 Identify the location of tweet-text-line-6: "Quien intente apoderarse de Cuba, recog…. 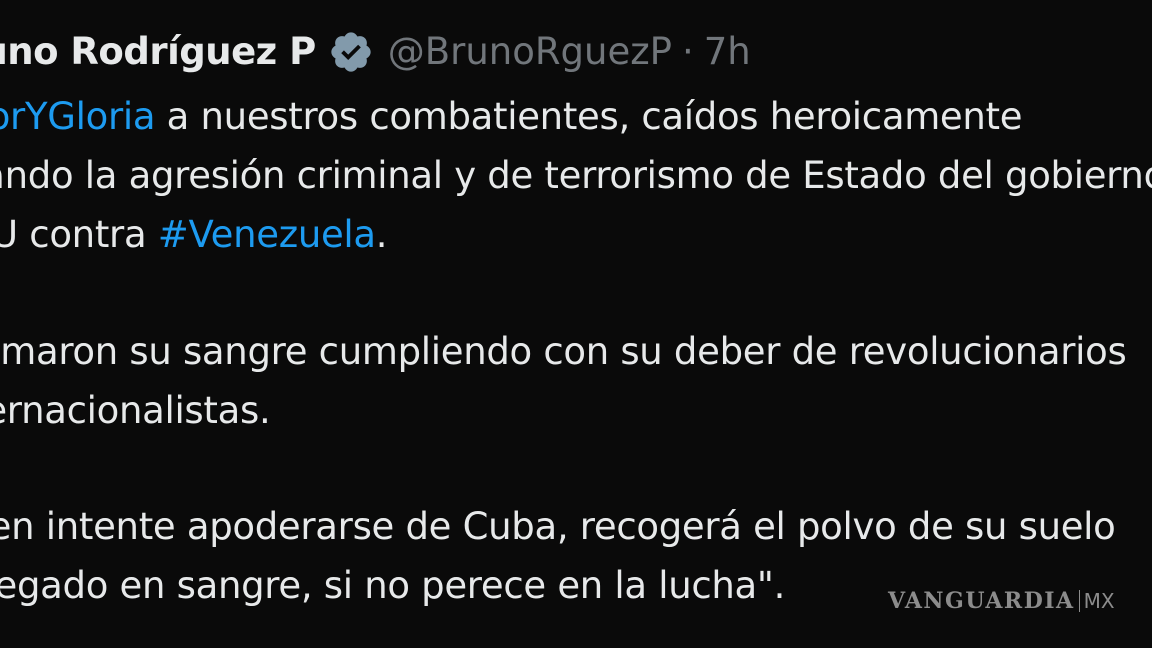
(558, 527).